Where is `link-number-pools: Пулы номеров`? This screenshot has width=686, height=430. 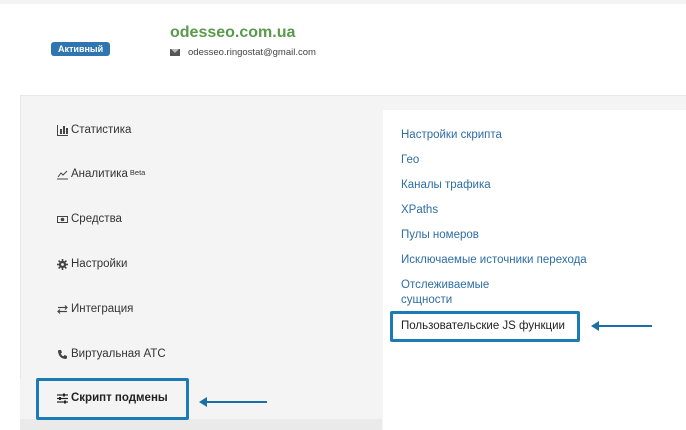 link-number-pools: Пулы номеров is located at coordinates (440, 235).